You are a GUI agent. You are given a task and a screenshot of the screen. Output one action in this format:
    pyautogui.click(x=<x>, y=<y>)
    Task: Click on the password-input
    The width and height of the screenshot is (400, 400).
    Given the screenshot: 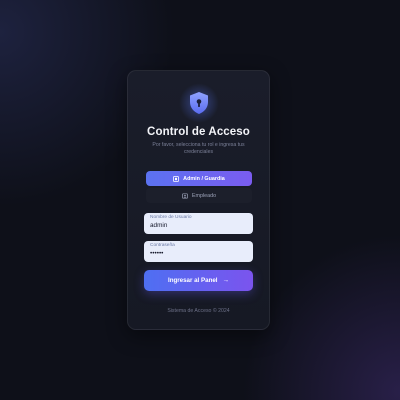 What is the action you would take?
    pyautogui.click(x=198, y=253)
    